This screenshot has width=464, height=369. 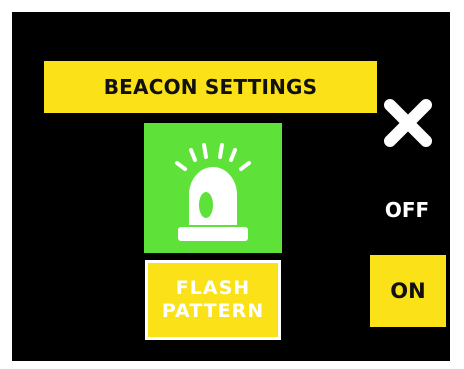 I want to click on title-bar: BEACON SETTINGS, so click(x=210, y=87).